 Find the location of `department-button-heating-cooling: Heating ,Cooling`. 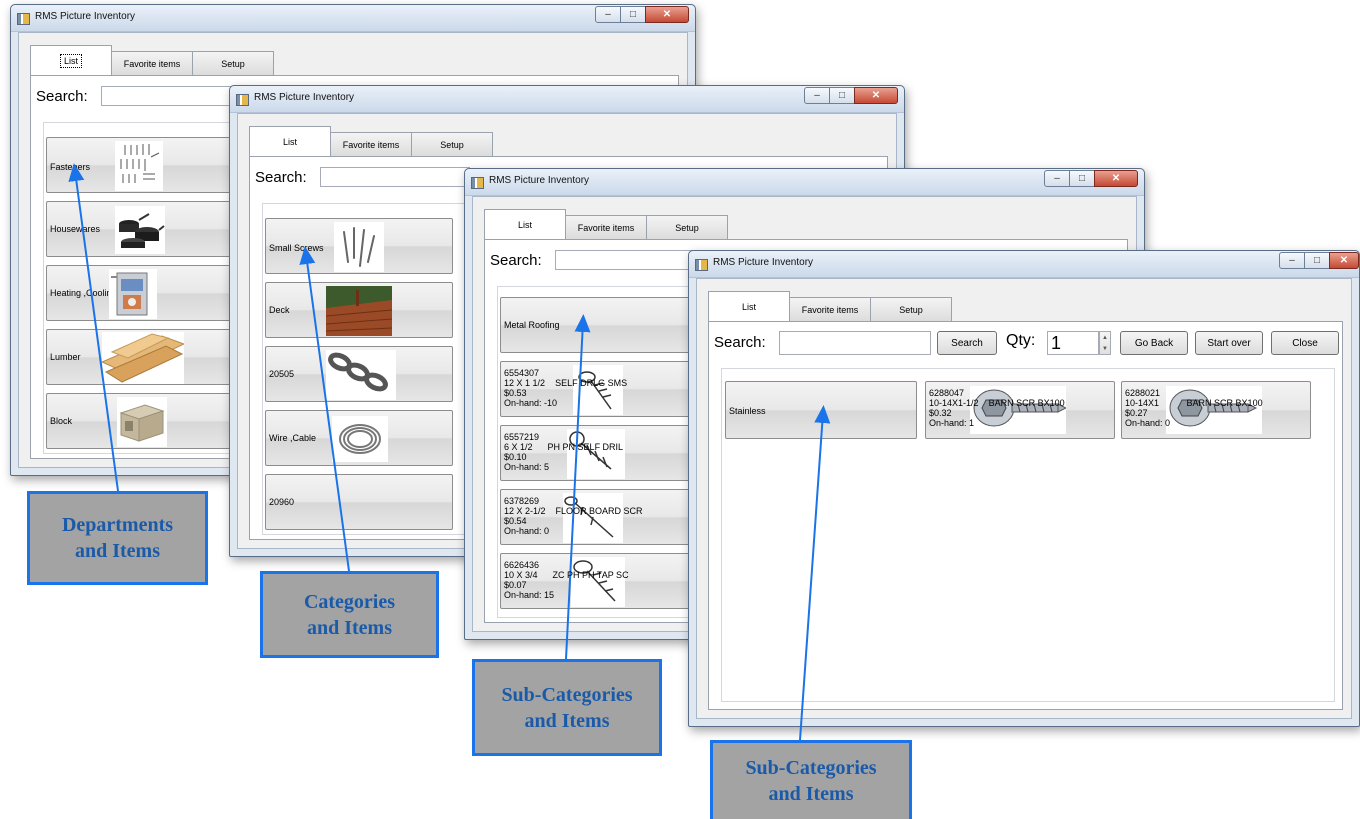

department-button-heating-cooling: Heating ,Cooling is located at coordinates (141, 293).